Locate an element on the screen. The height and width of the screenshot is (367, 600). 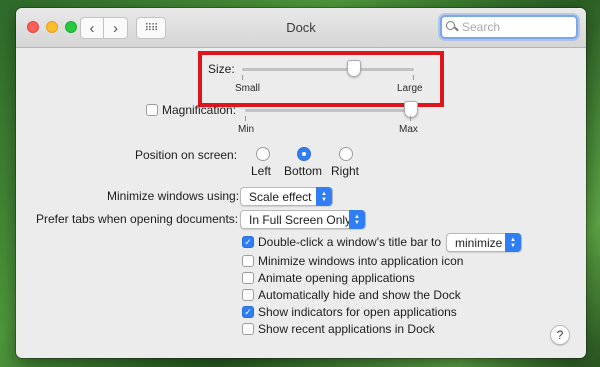
search-icon is located at coordinates (452, 27).